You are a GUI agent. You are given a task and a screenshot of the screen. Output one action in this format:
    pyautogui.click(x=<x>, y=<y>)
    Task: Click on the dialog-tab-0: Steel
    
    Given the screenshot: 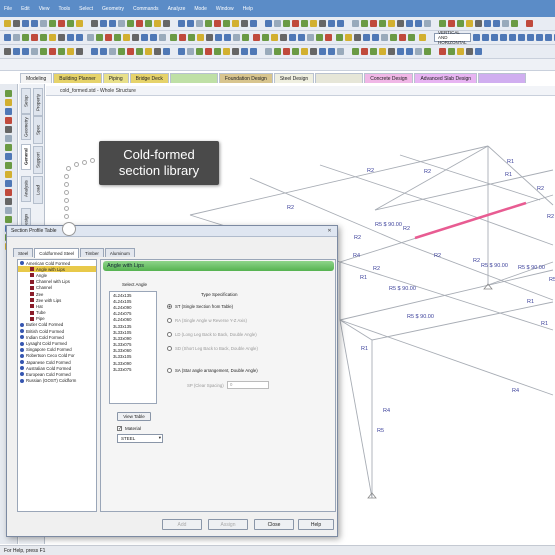 What is the action you would take?
    pyautogui.click(x=23, y=252)
    